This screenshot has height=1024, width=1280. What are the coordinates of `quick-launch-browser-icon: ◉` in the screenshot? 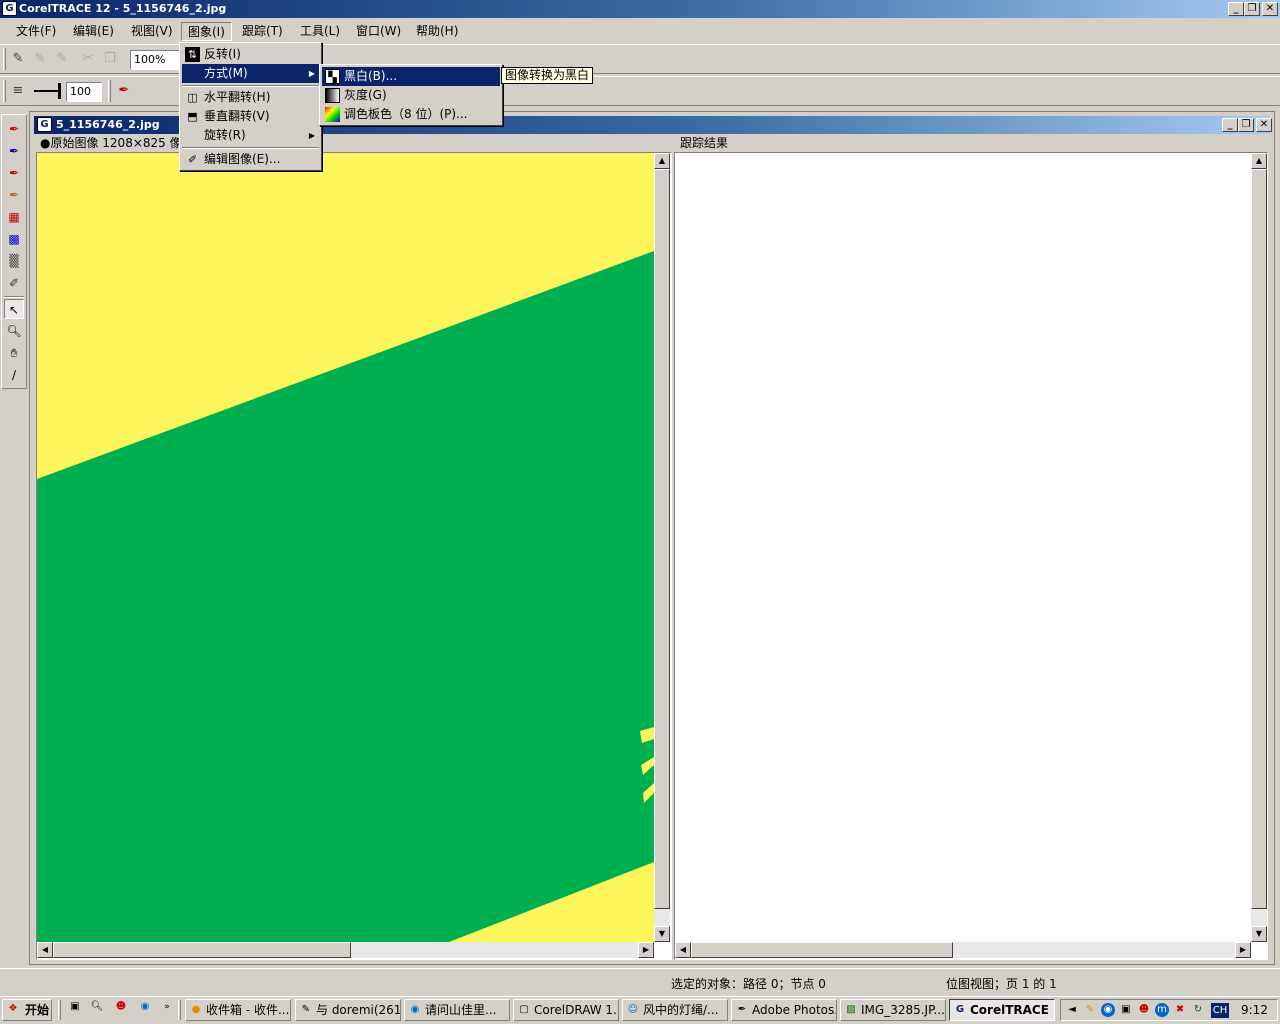 It's located at (145, 1007).